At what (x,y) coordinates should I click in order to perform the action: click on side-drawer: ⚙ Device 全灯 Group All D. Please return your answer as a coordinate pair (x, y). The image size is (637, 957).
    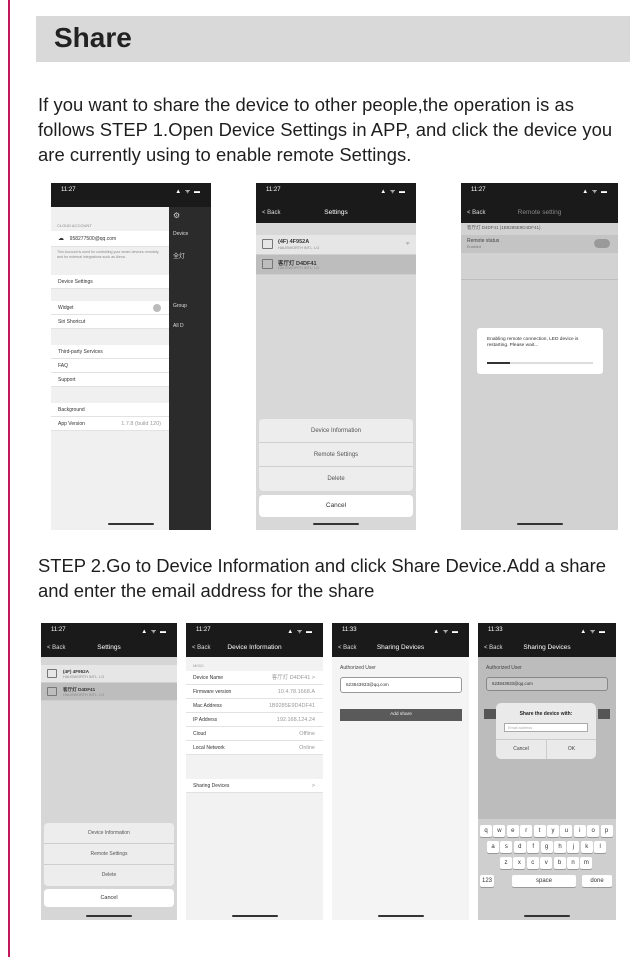
    Looking at the image, I should click on (190, 368).